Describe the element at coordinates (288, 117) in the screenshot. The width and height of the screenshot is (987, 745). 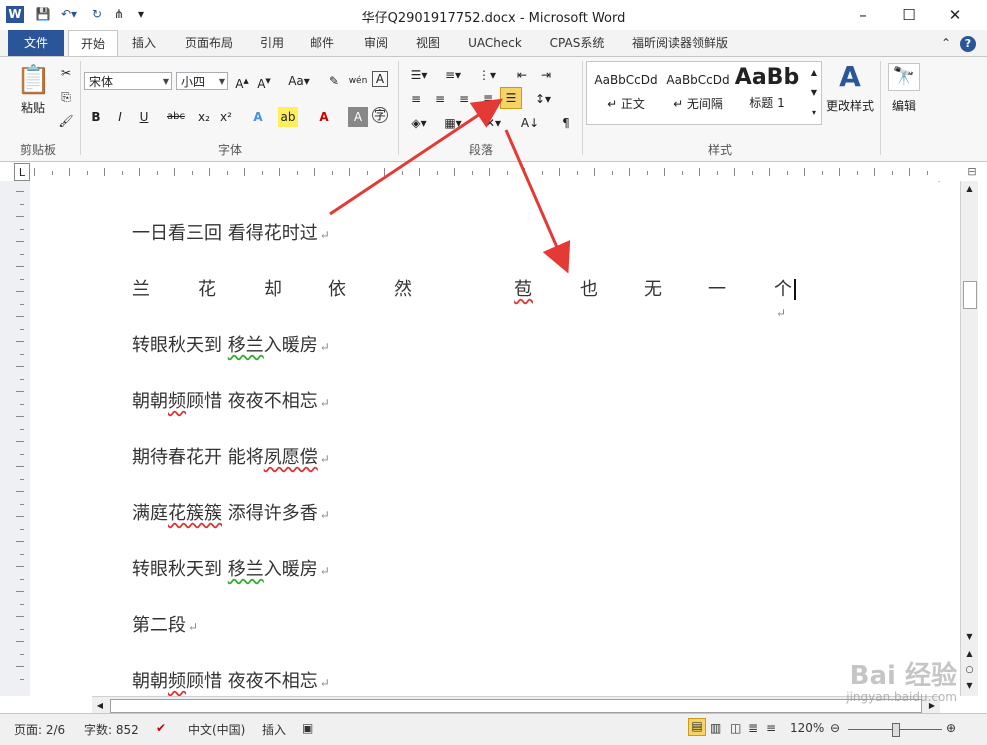
I see `highlight-icon: ab` at that location.